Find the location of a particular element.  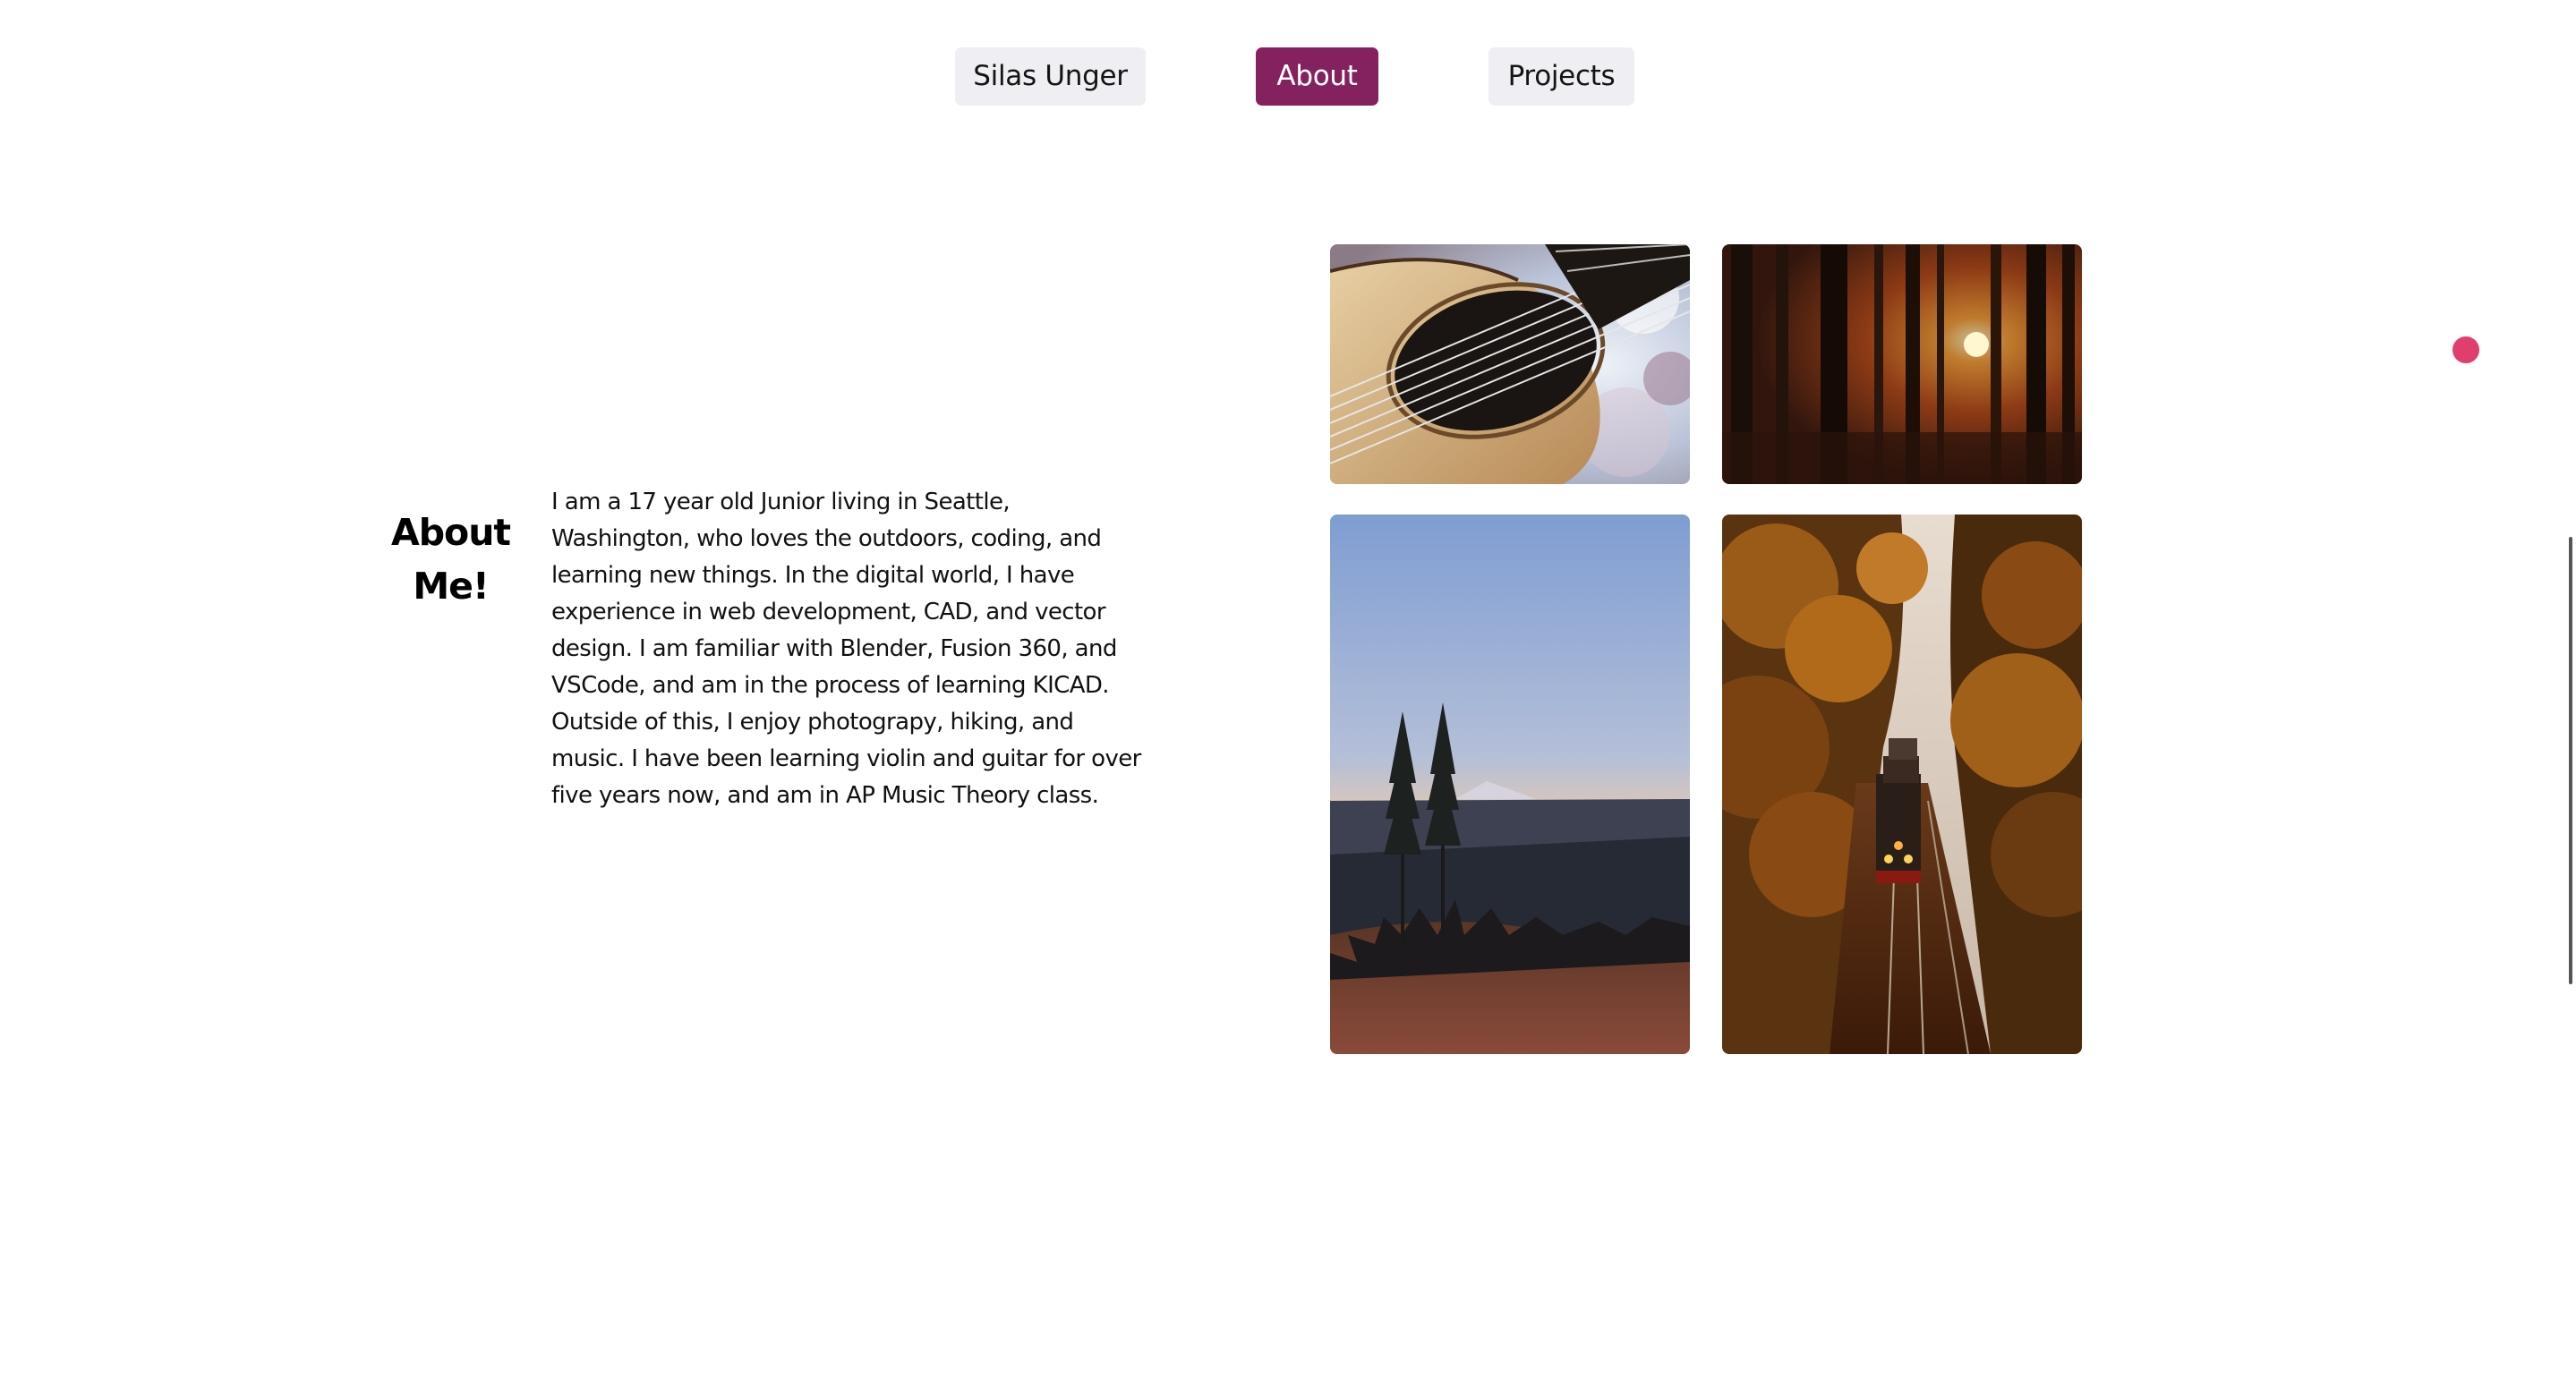

forest-sunset-photo is located at coordinates (1902, 364).